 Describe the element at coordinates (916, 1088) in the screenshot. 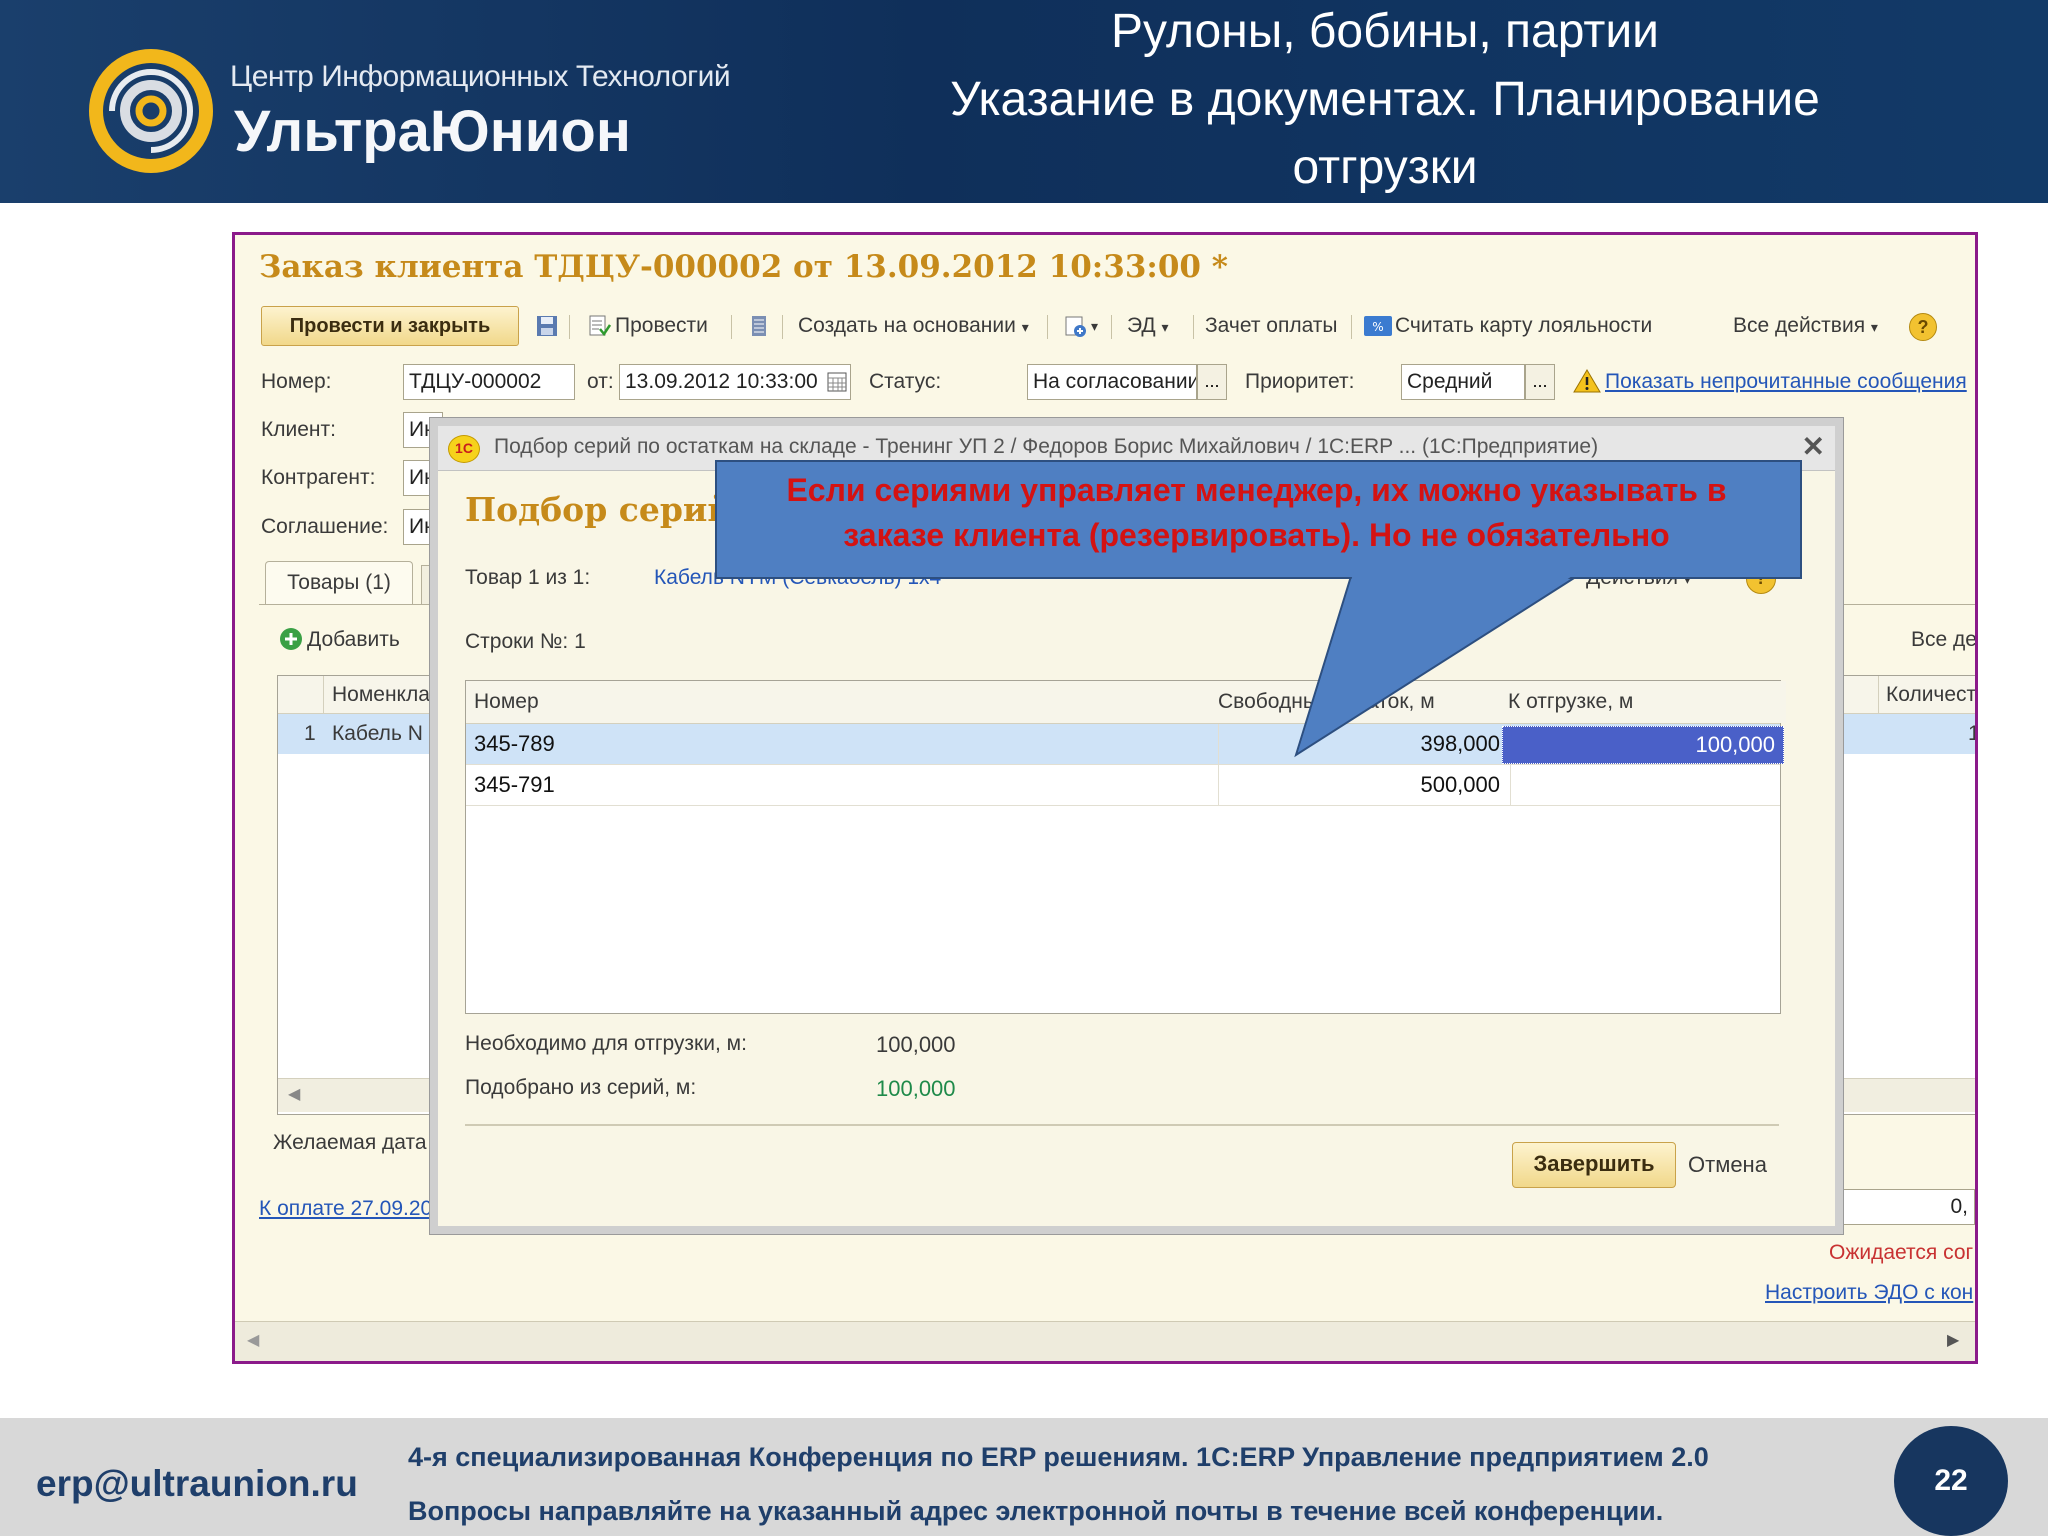

I see `picked-value: 100,000` at that location.